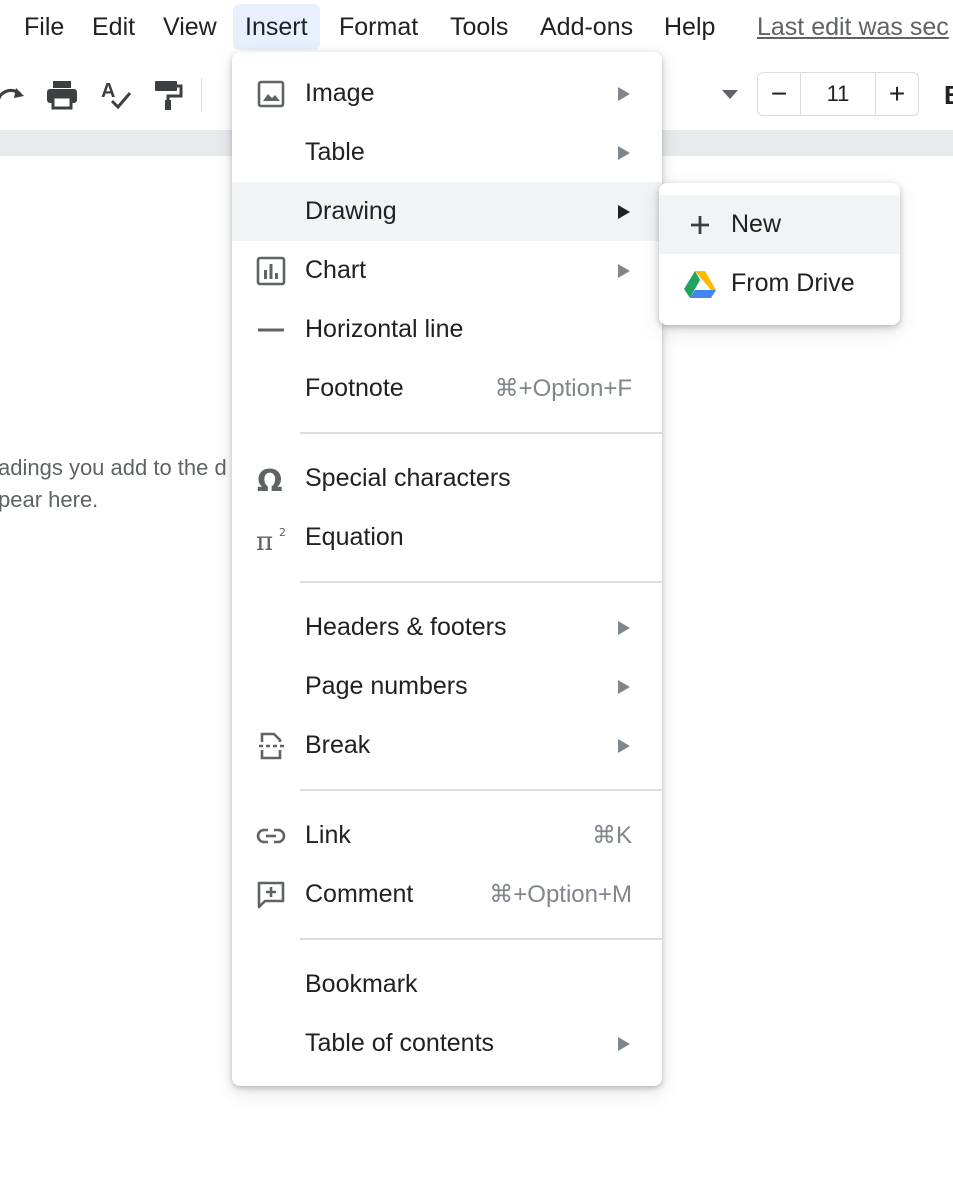 Image resolution: width=953 pixels, height=1200 pixels. I want to click on font-dropdown-caret-icon, so click(730, 94).